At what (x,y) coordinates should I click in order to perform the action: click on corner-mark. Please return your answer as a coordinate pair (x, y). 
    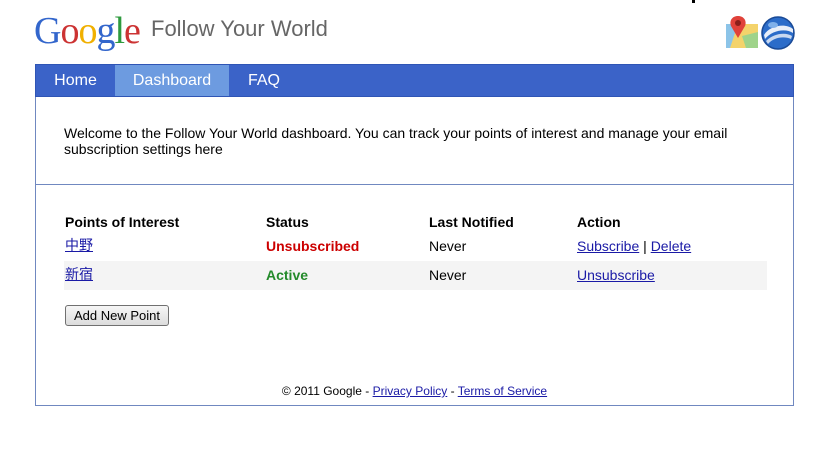
    Looking at the image, I should click on (693, 1).